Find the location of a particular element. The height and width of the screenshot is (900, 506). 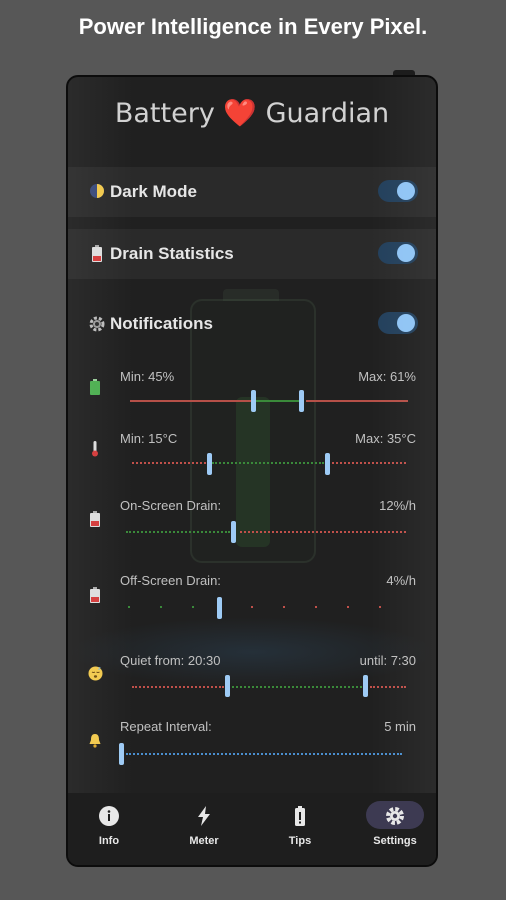

off-screen-drain-value: 4%/h is located at coordinates (401, 580).